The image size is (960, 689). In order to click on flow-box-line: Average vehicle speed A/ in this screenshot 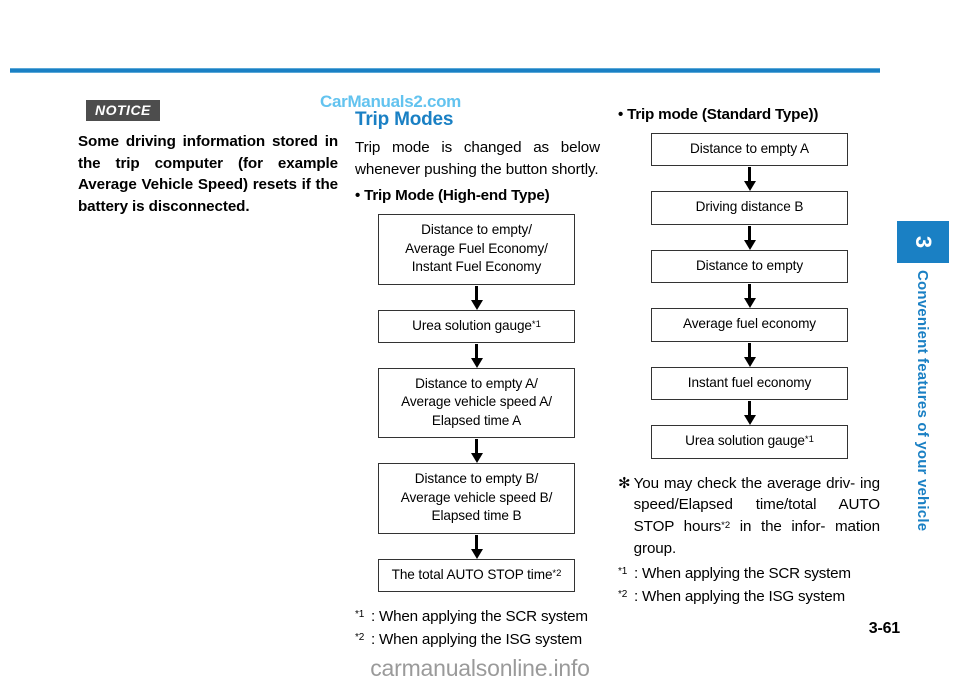, I will do `click(476, 402)`.